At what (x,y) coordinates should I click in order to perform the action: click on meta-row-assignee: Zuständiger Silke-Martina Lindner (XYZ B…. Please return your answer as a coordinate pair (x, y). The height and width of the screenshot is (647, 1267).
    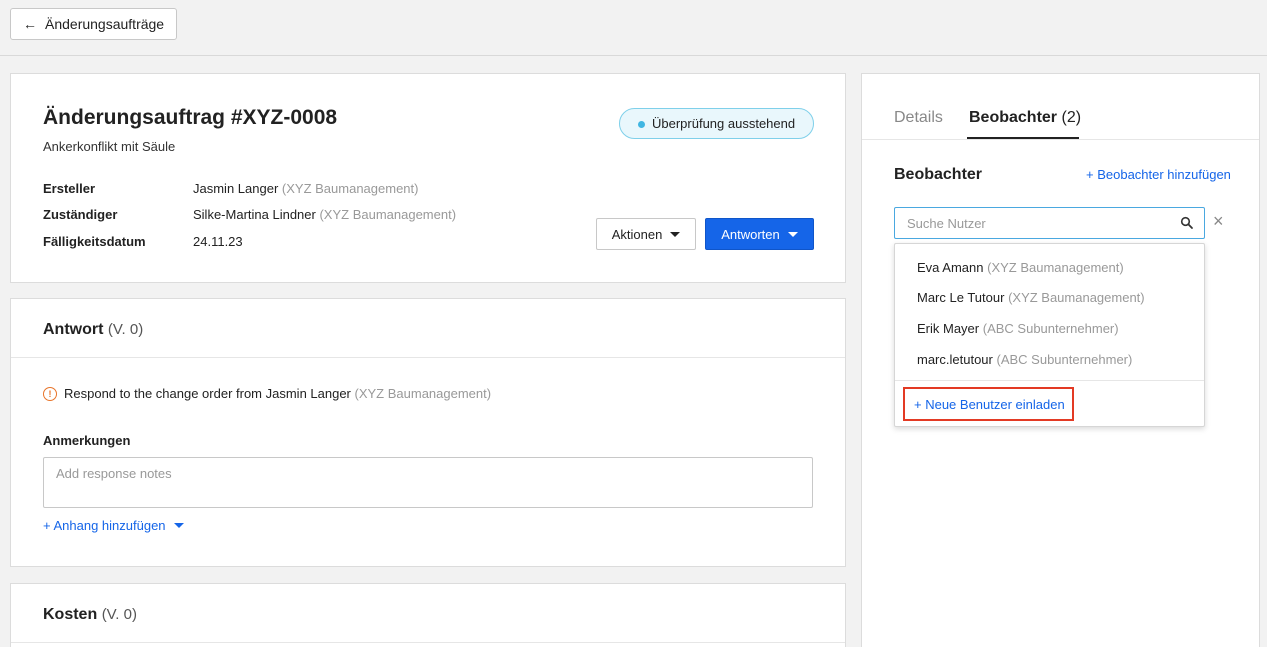
    Looking at the image, I should click on (249, 214).